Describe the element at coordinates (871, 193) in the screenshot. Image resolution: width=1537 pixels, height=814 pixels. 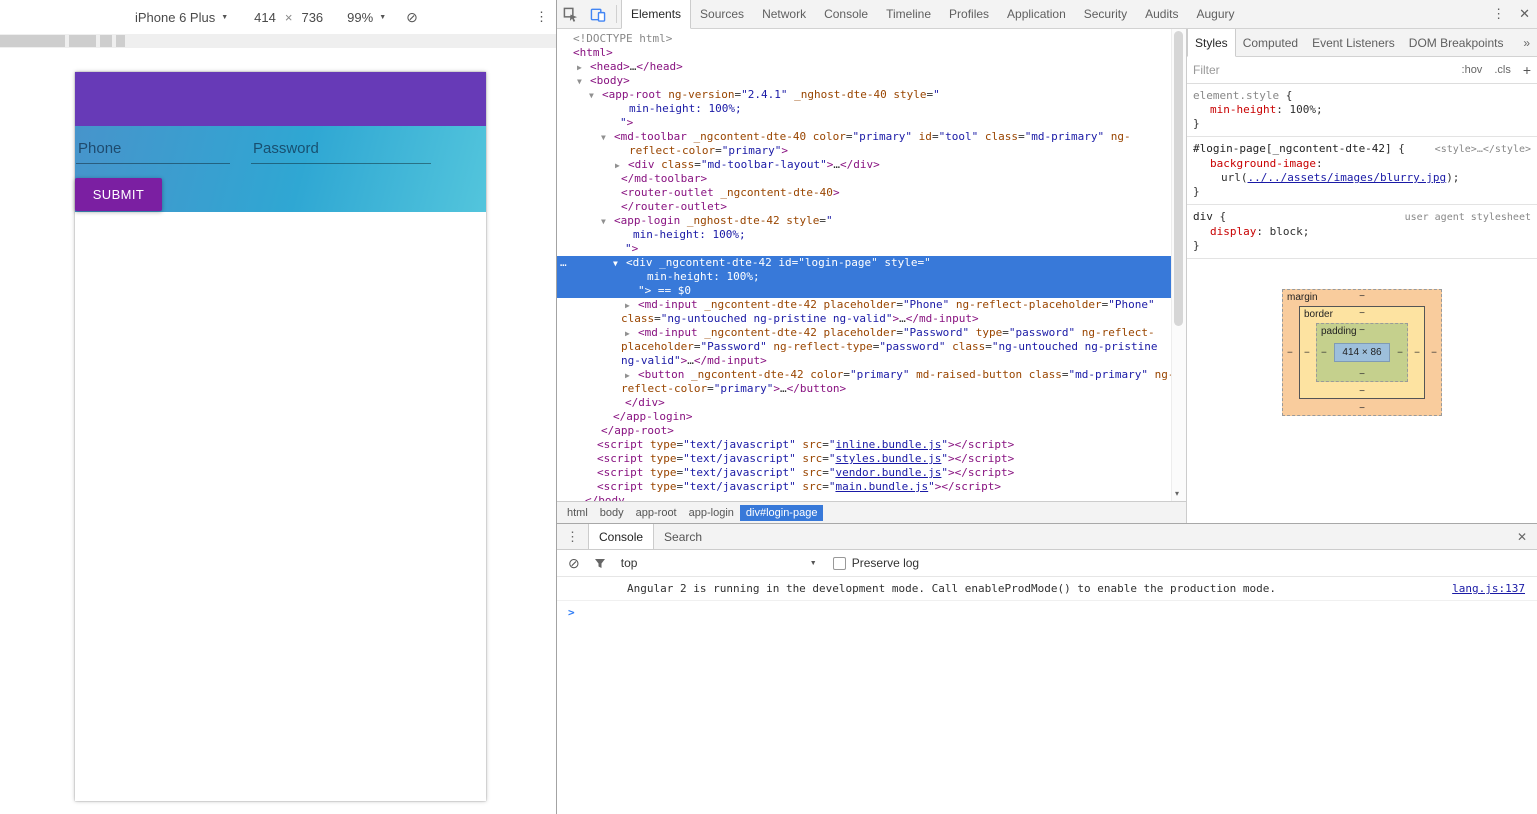
I see `dom-tree-line: <router-outlet _ngcontent-dte-40>` at that location.